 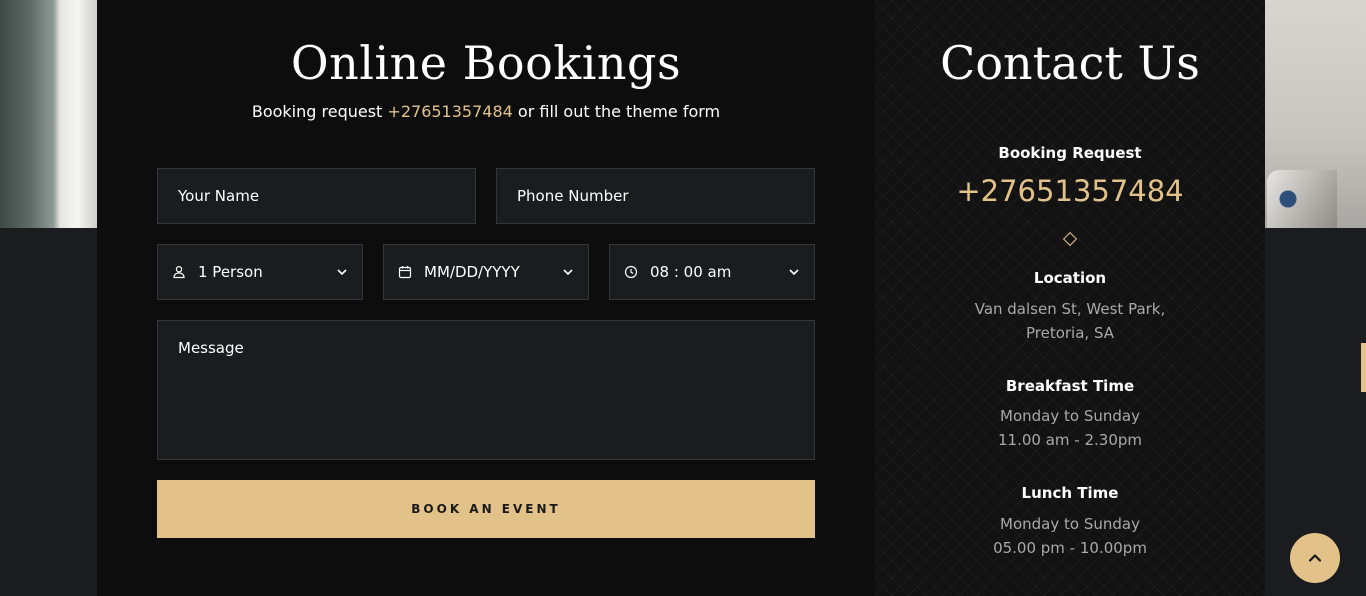 What do you see at coordinates (573, 196) in the screenshot?
I see `phone-placeholder: Phone Number` at bounding box center [573, 196].